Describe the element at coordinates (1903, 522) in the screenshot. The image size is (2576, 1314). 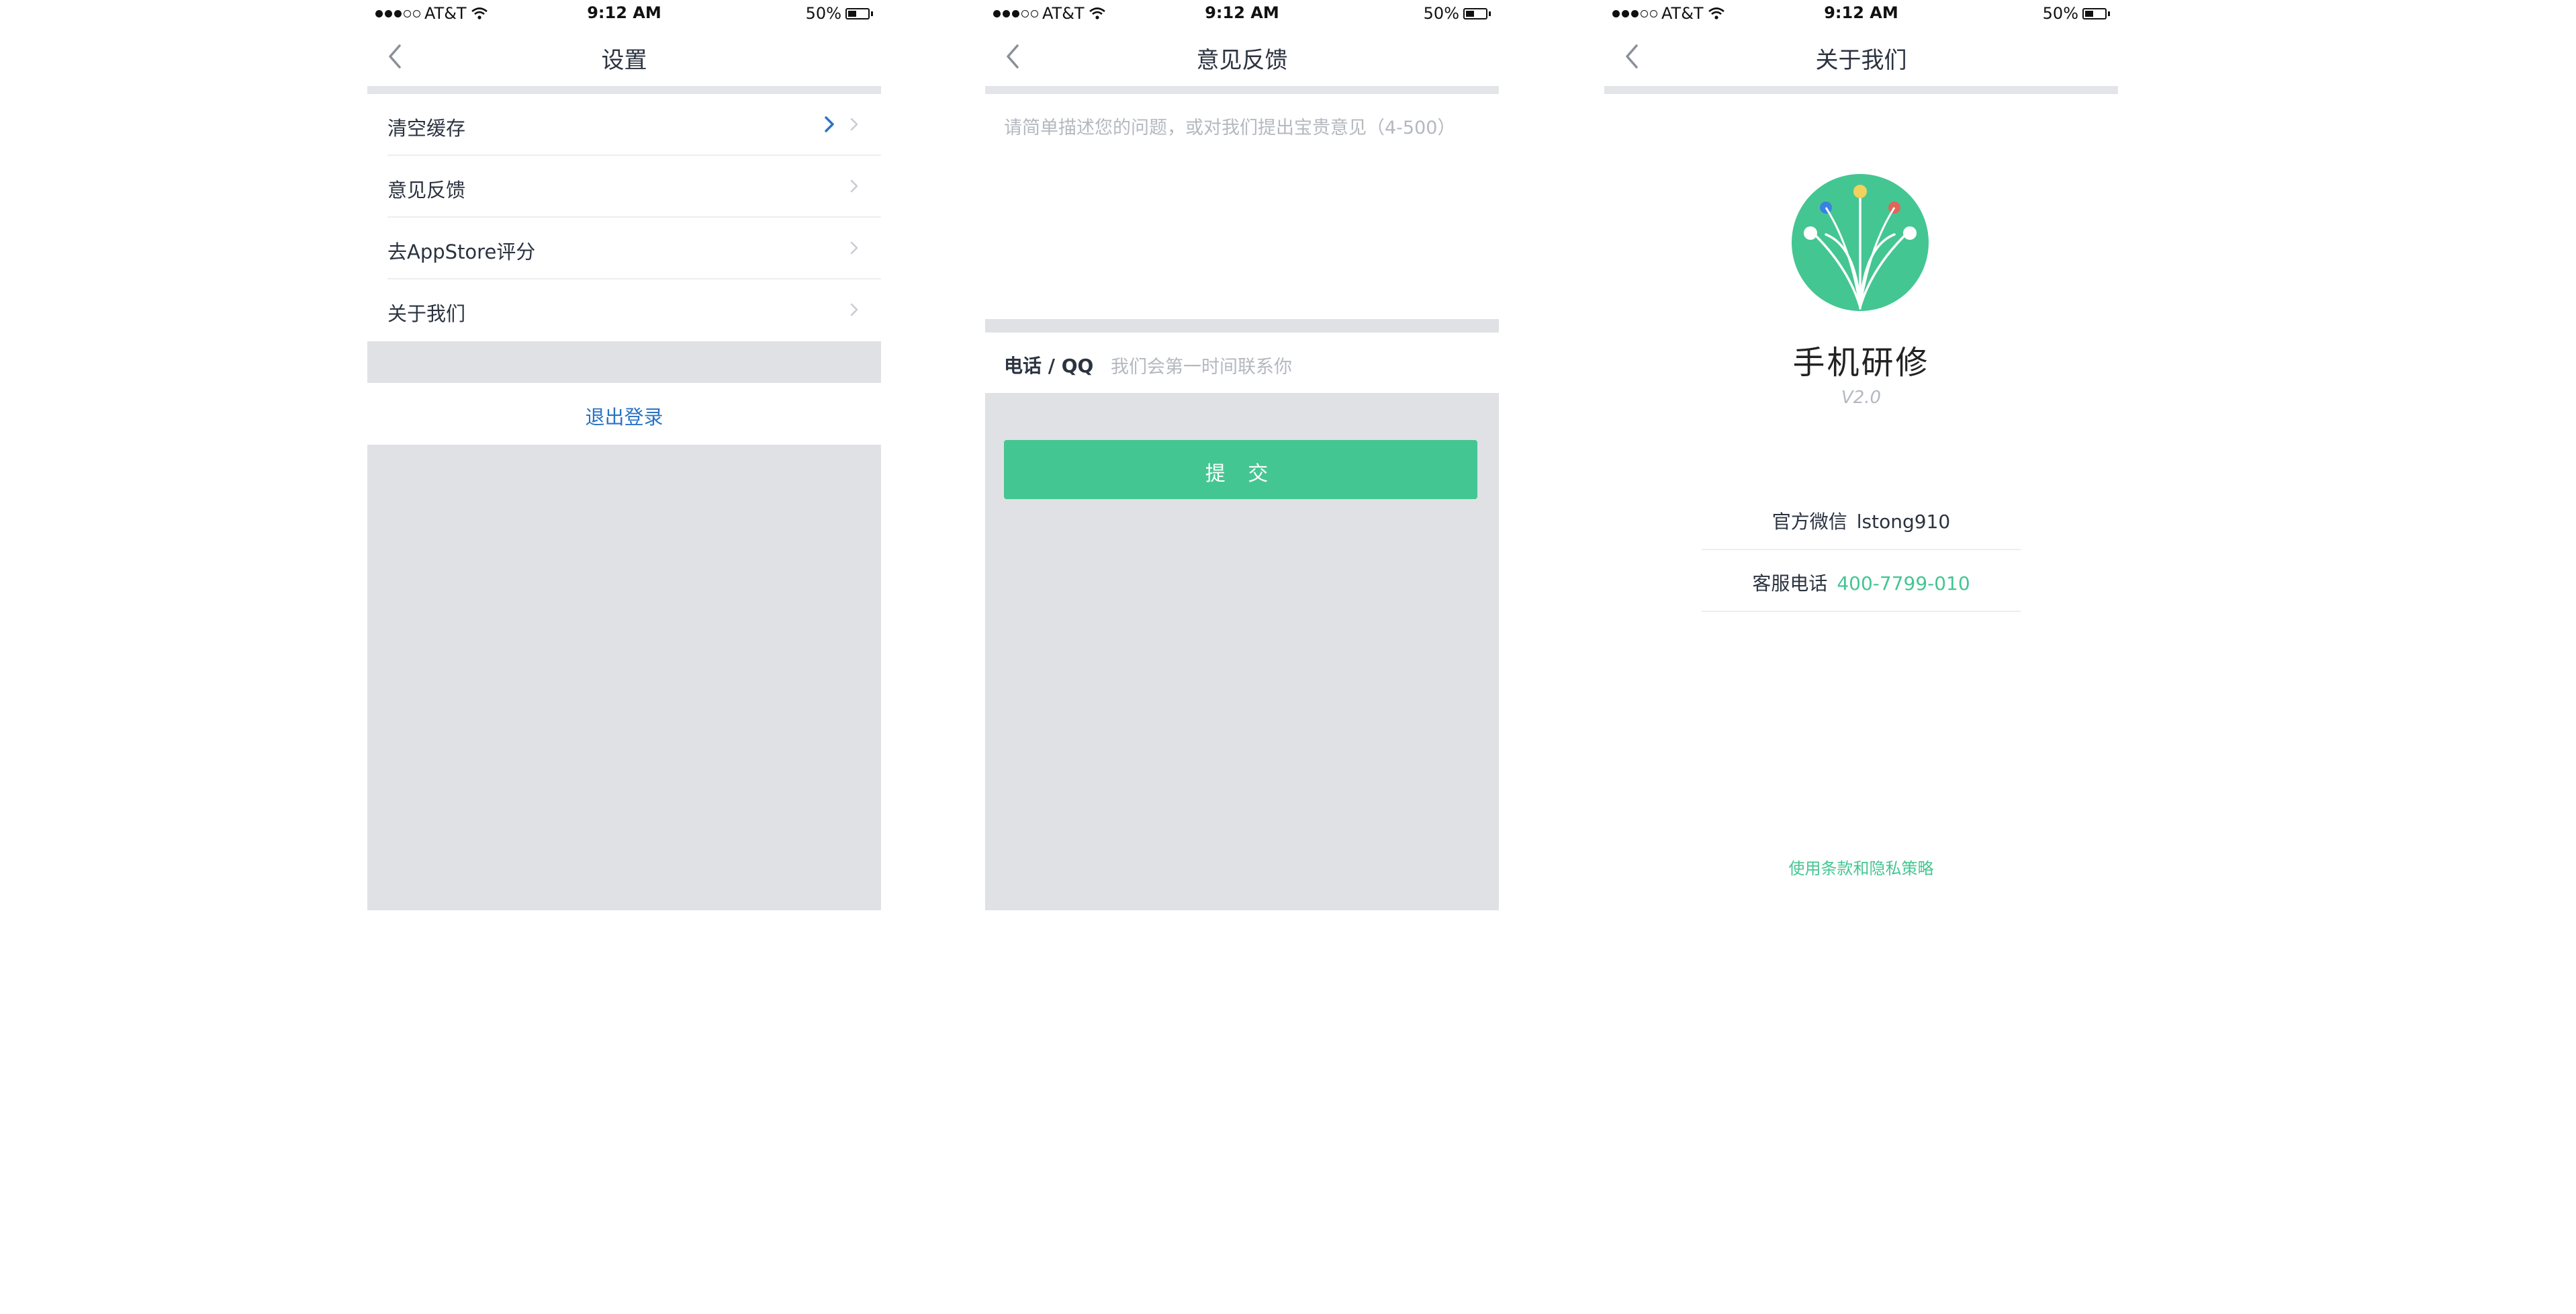
I see `wechat-value: lstong910` at that location.